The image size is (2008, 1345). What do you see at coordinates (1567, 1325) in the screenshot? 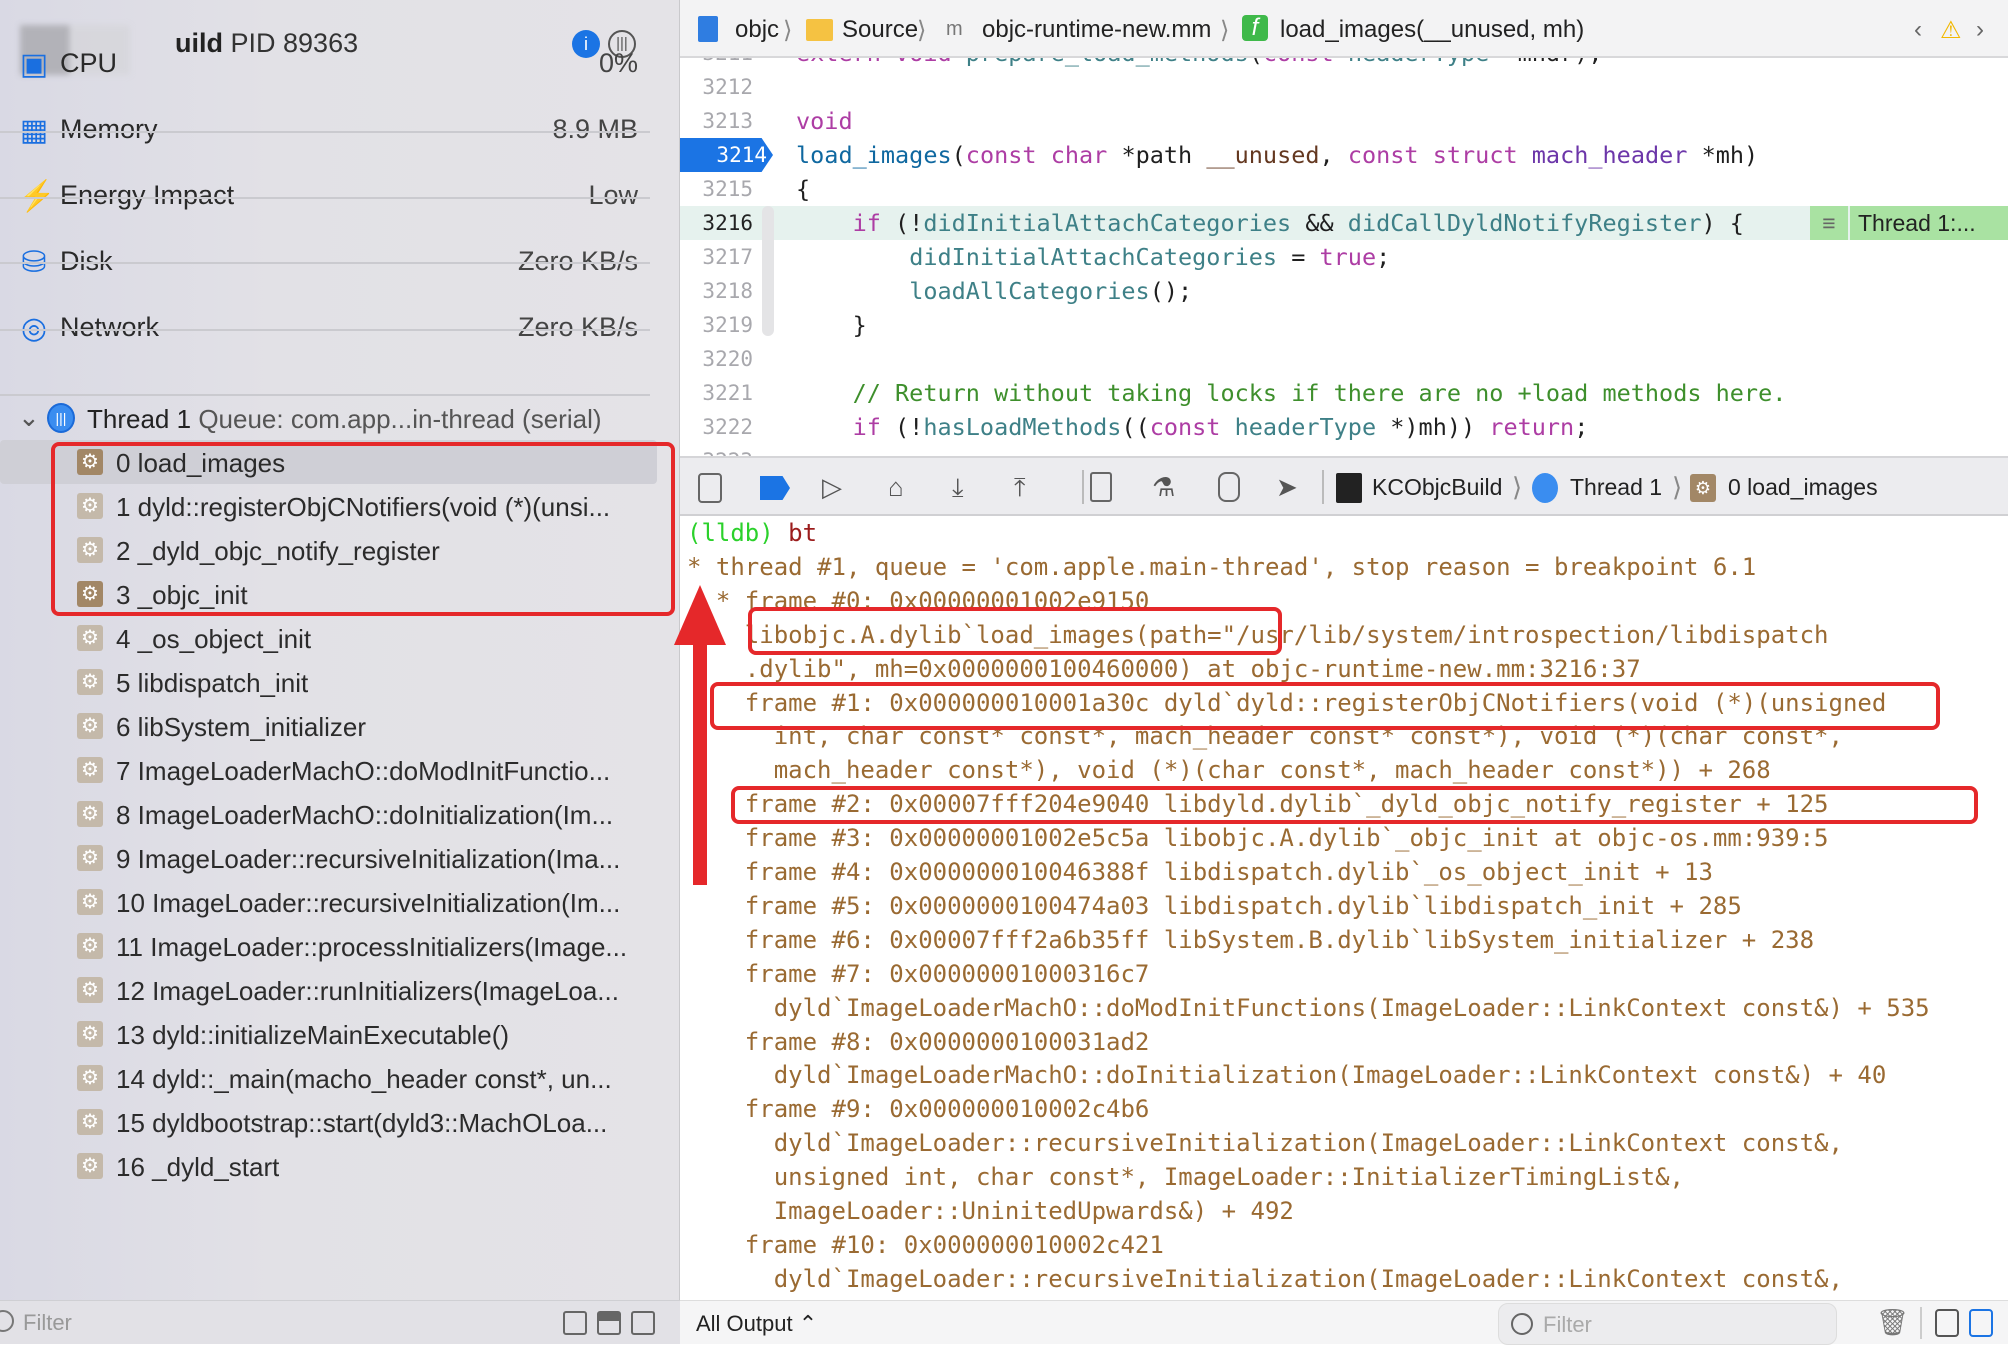
I see `console-filter-input: Filter` at bounding box center [1567, 1325].